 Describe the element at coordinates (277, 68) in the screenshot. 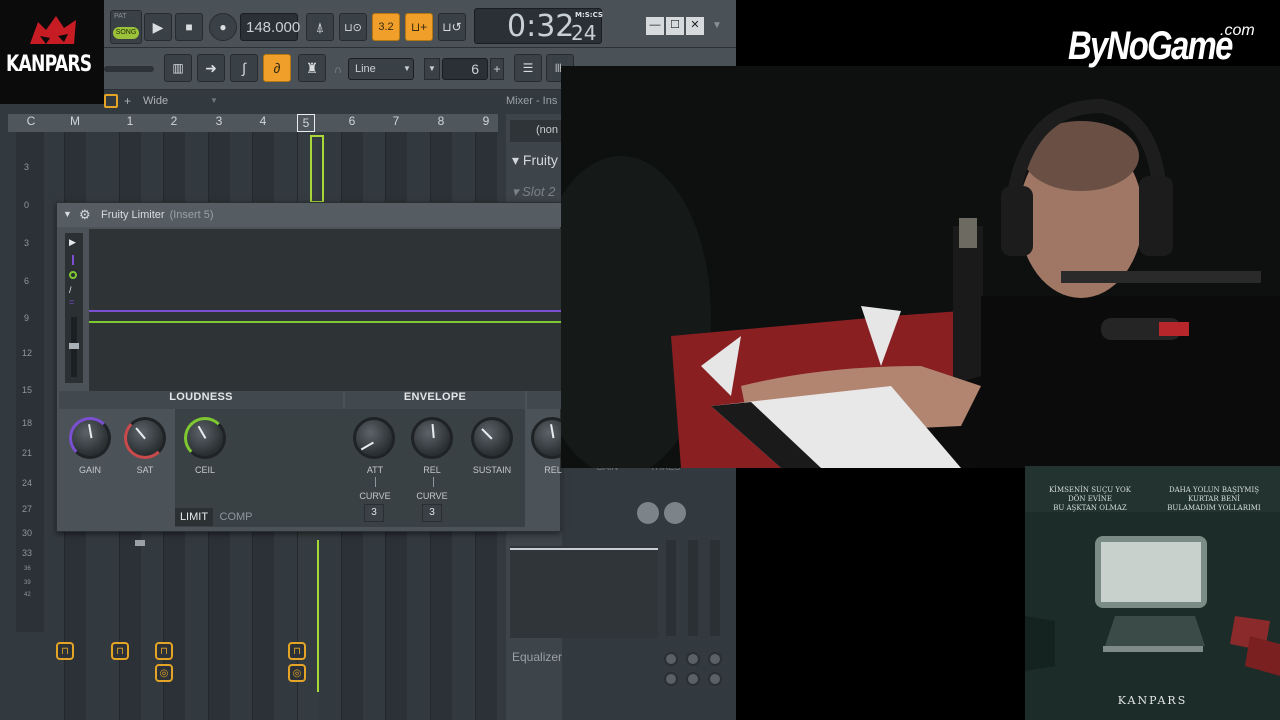

I see `link-button: ∂` at that location.